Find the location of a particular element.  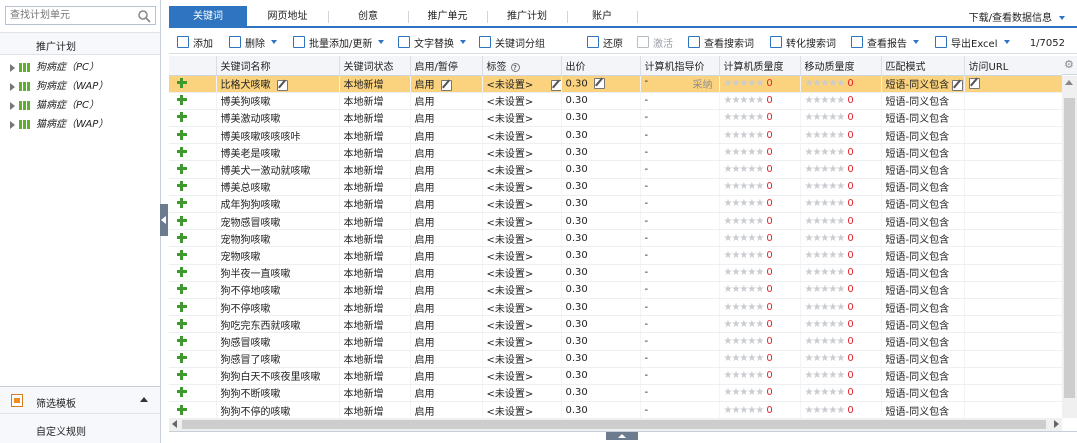

delete-button: 删除 is located at coordinates (253, 42).